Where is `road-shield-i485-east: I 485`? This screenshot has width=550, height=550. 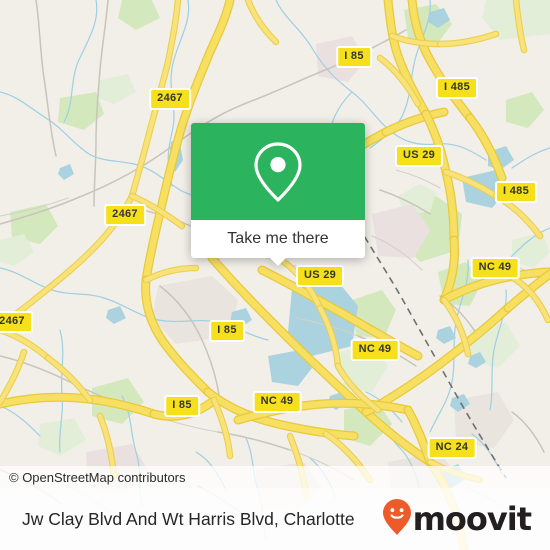
road-shield-i485-east: I 485 is located at coordinates (516, 192).